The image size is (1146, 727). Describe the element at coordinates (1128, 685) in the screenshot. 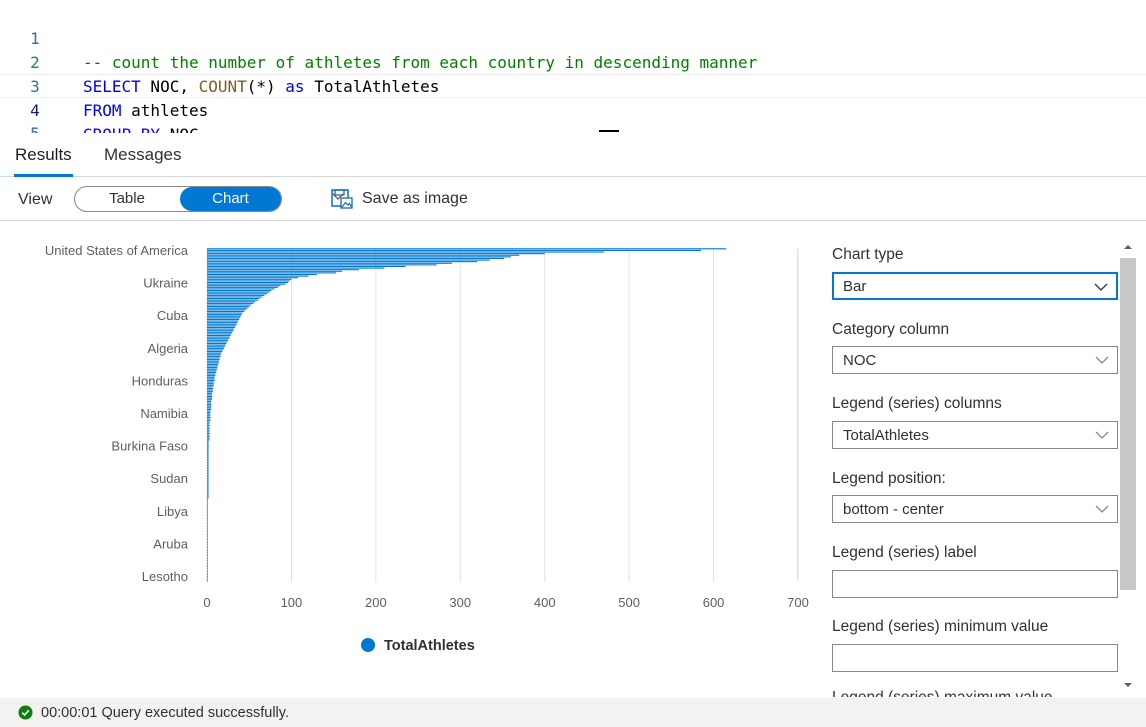

I see `scroll-down-icon` at that location.